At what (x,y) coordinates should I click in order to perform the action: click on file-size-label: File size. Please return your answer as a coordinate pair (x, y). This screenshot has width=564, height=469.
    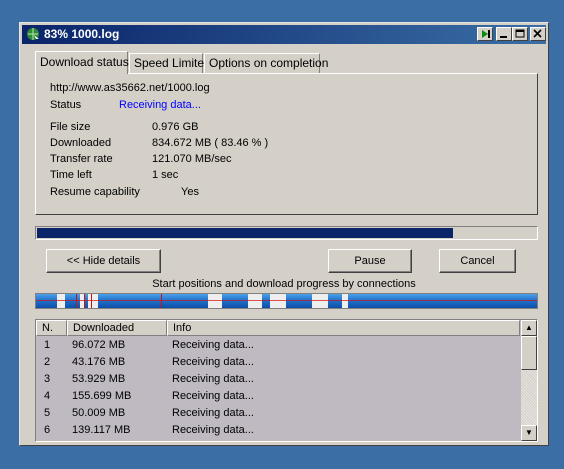
    Looking at the image, I should click on (70, 127).